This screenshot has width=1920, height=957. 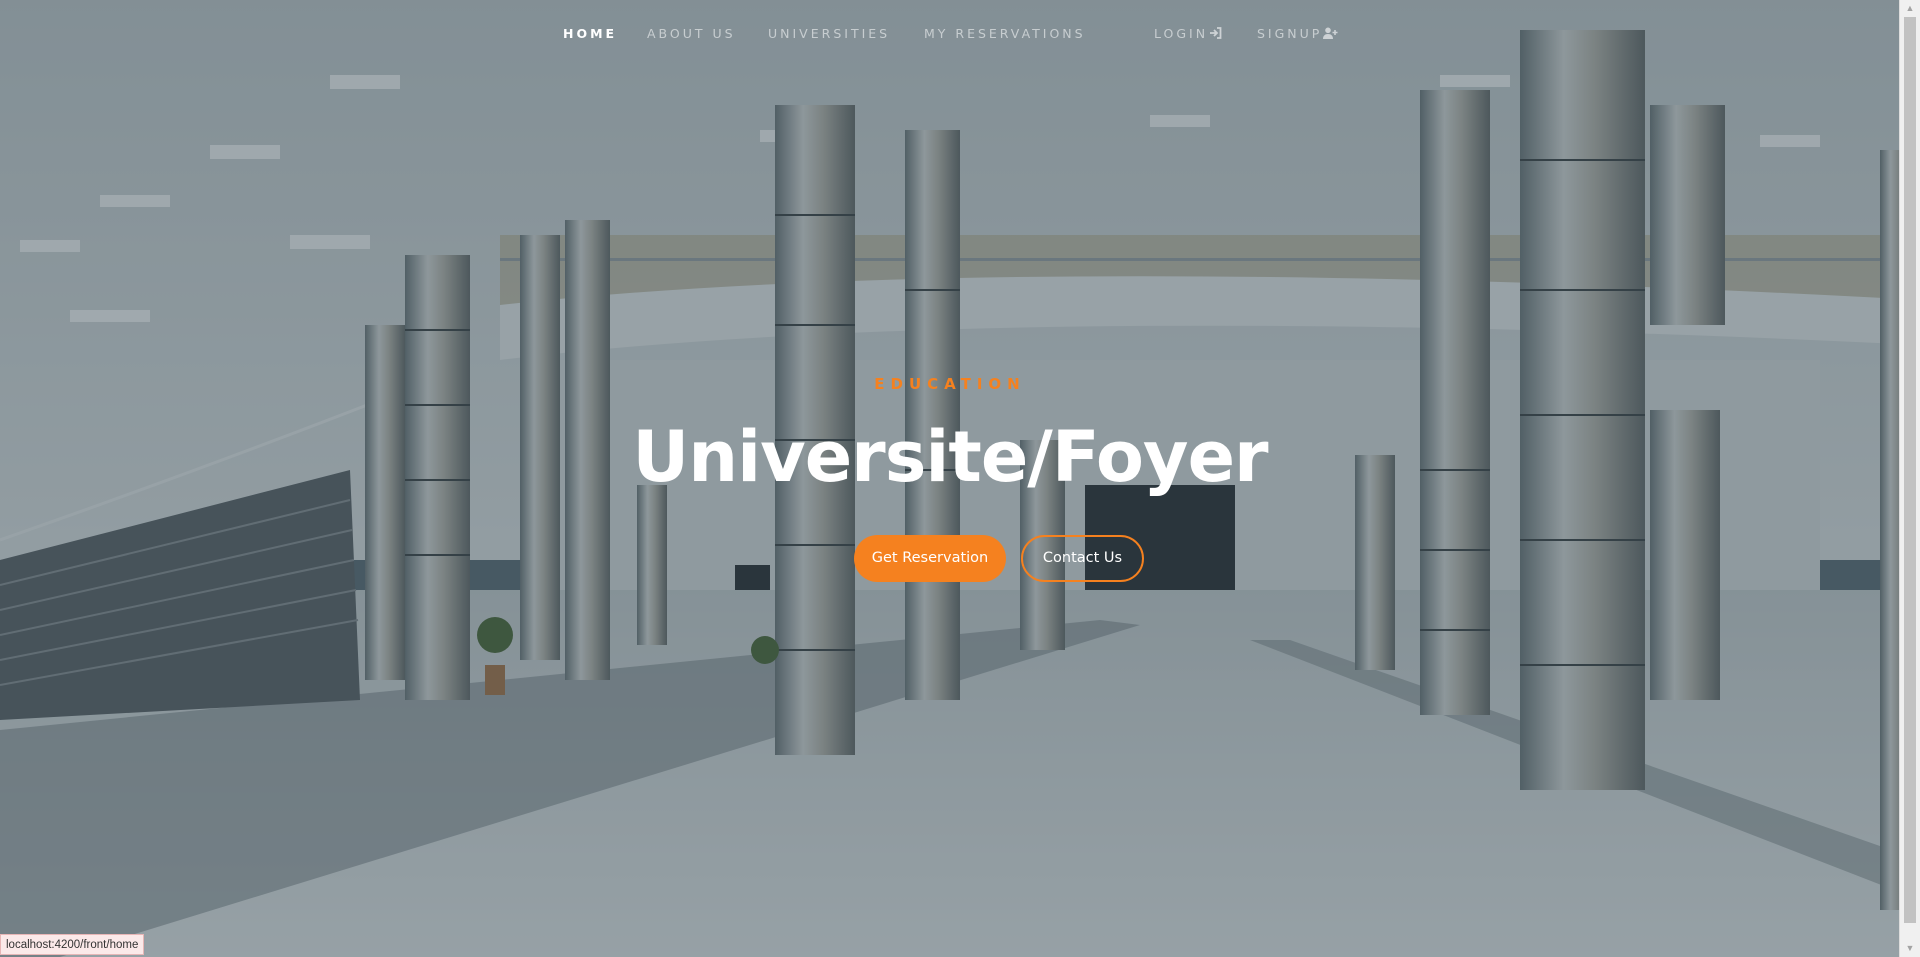 I want to click on nav-about-us: ABOUT US, so click(x=691, y=33).